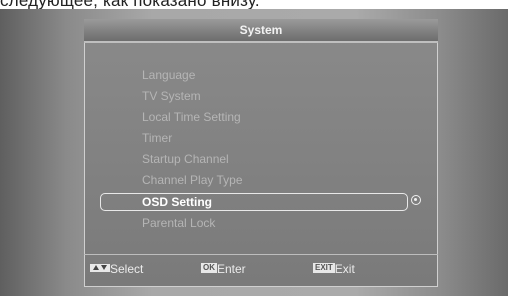 The width and height of the screenshot is (508, 296). Describe the element at coordinates (324, 268) in the screenshot. I see `exit-key-icon: EXIT` at that location.